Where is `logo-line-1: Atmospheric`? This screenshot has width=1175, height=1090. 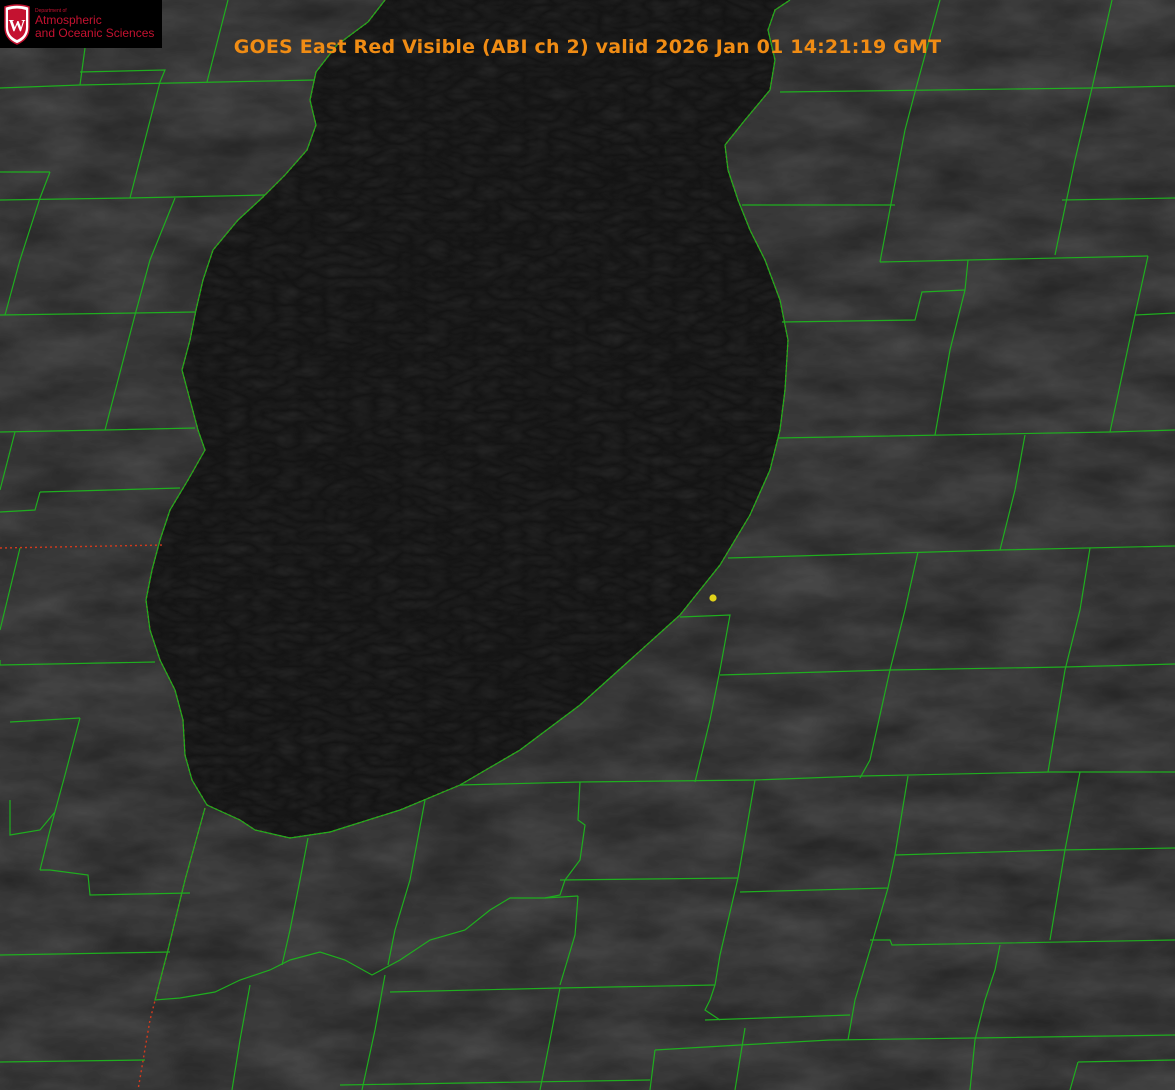 logo-line-1: Atmospheric is located at coordinates (68, 20).